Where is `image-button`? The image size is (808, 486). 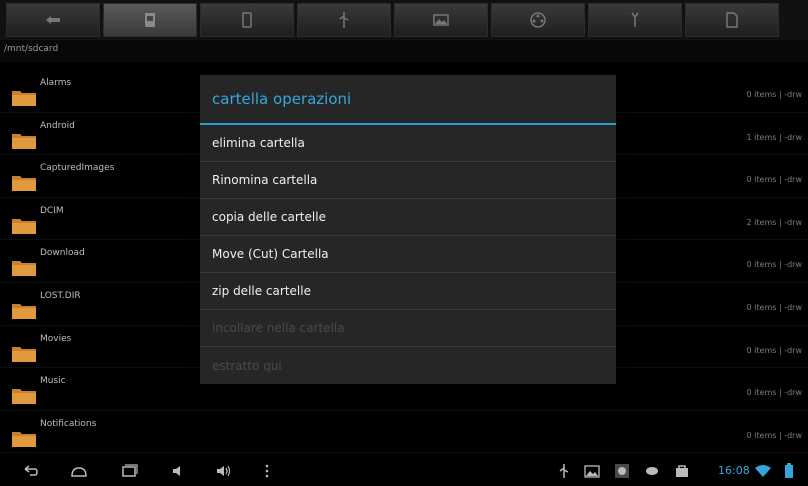 image-button is located at coordinates (441, 20).